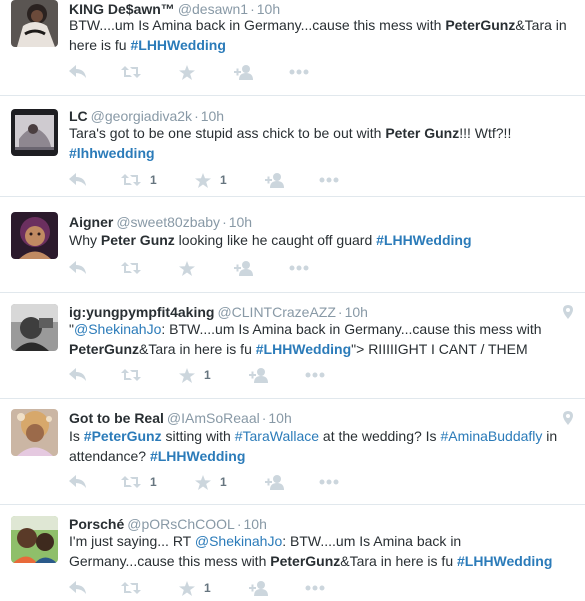  What do you see at coordinates (116, 418) in the screenshot?
I see `tweet-author-name: Got to be Real` at bounding box center [116, 418].